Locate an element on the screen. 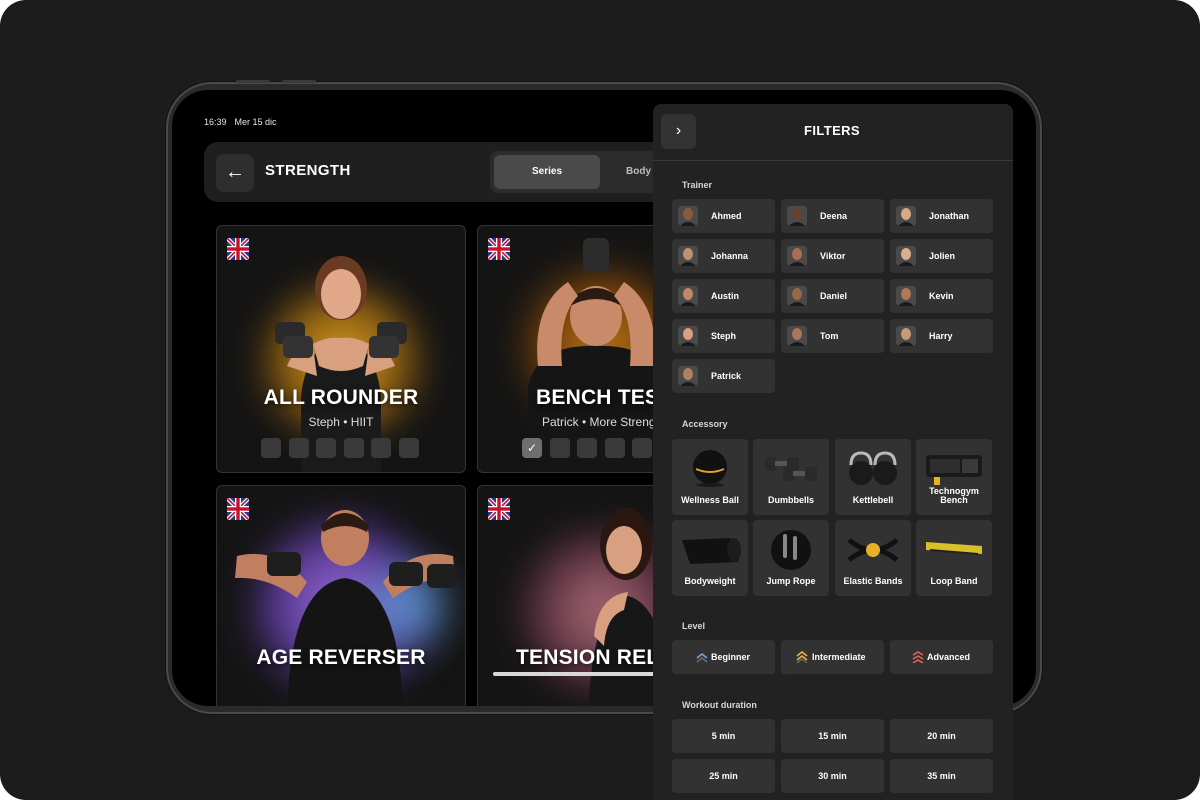 This screenshot has width=1200, height=800. section-label-duration: Workout duration is located at coordinates (719, 705).